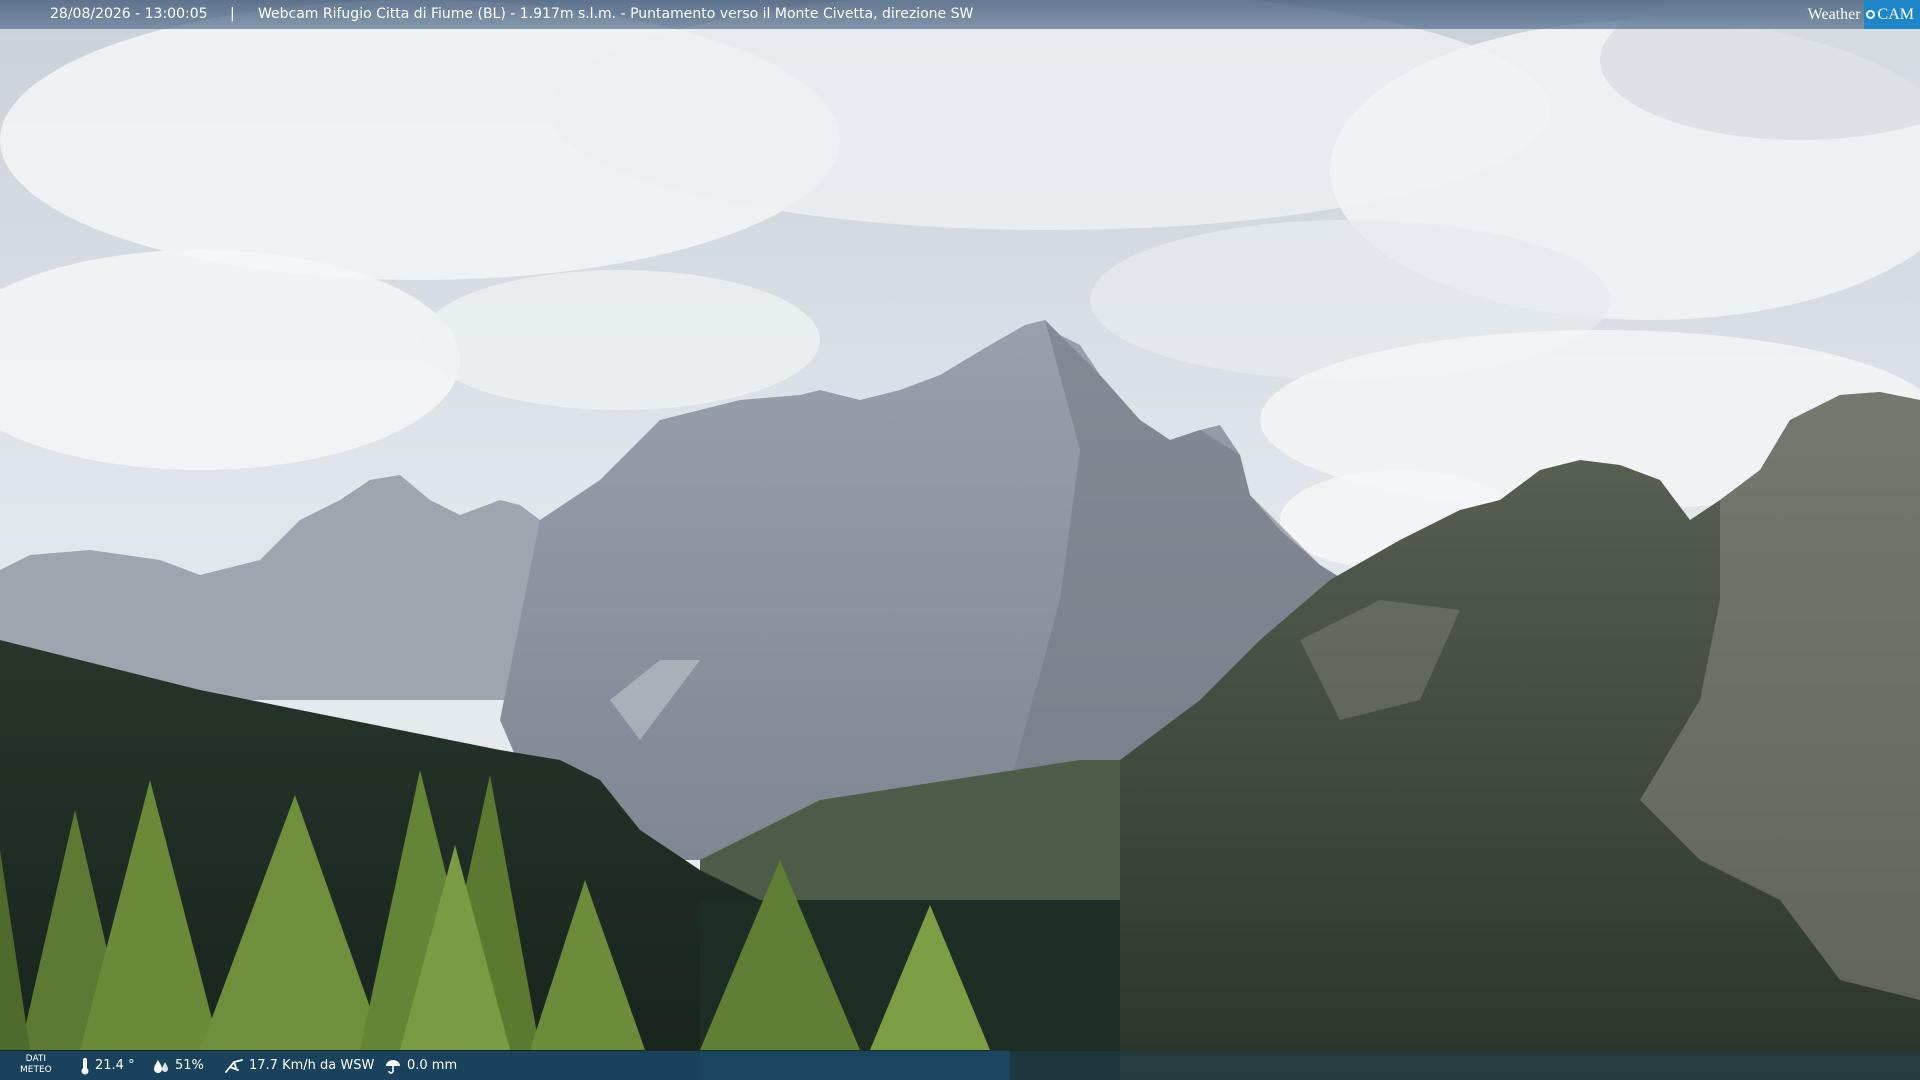 The width and height of the screenshot is (1920, 1080). I want to click on wind-icon, so click(234, 1065).